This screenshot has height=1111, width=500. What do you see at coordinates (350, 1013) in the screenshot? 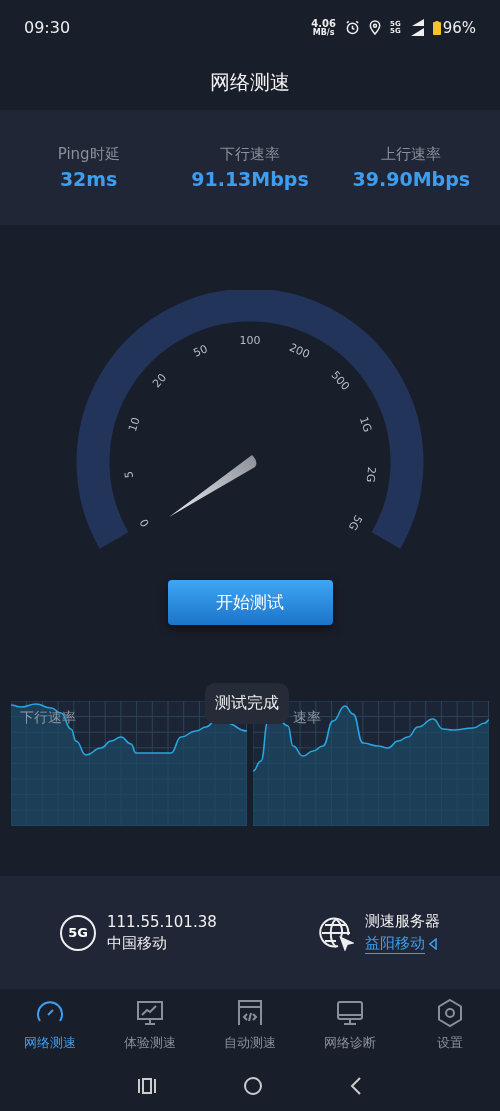
I see `monitor-icon` at bounding box center [350, 1013].